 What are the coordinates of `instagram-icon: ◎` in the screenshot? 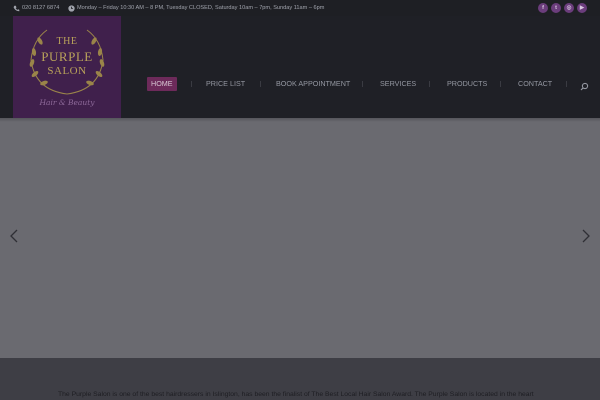 It's located at (569, 8).